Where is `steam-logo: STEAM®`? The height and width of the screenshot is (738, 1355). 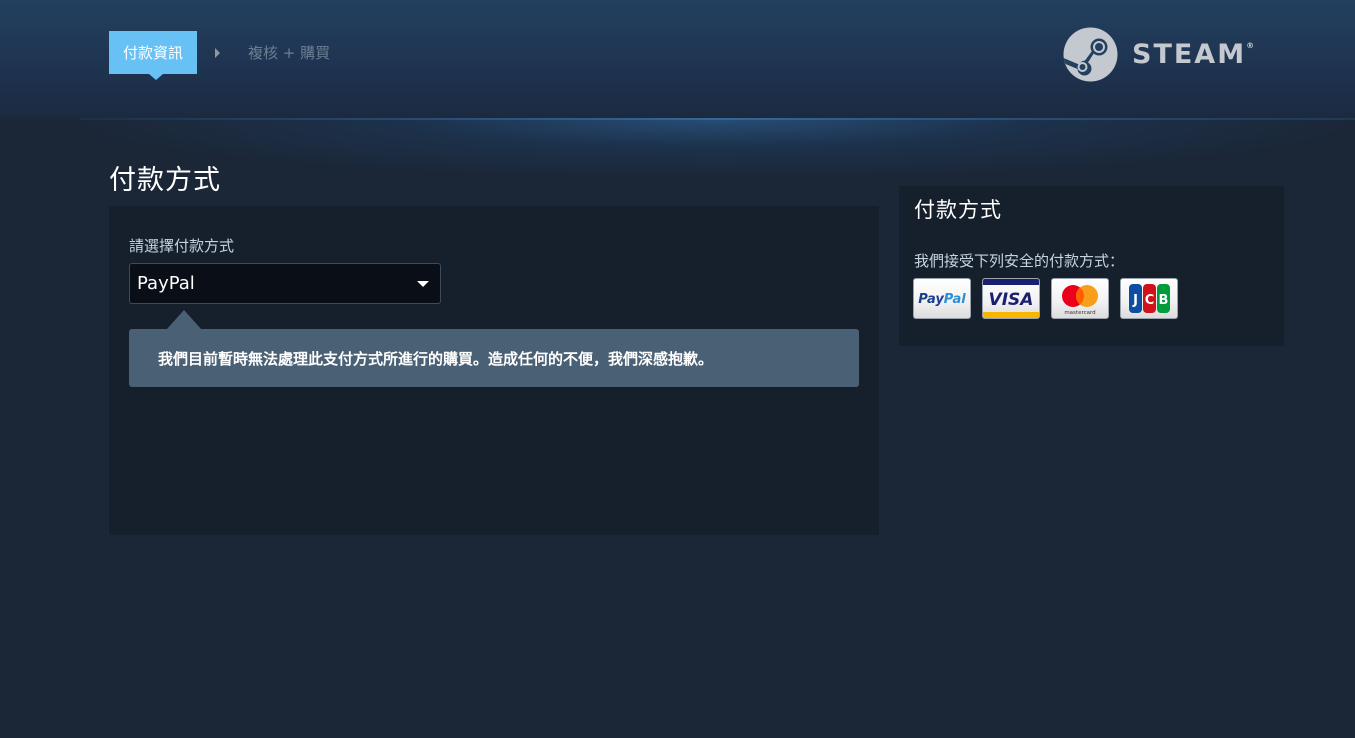
steam-logo: STEAM® is located at coordinates (1158, 54).